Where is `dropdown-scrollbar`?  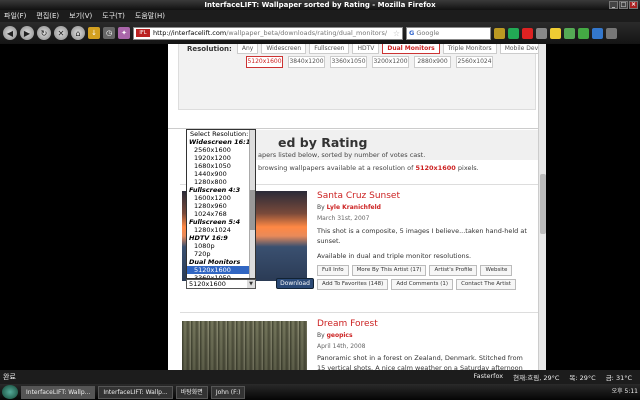 dropdown-scrollbar is located at coordinates (252, 204).